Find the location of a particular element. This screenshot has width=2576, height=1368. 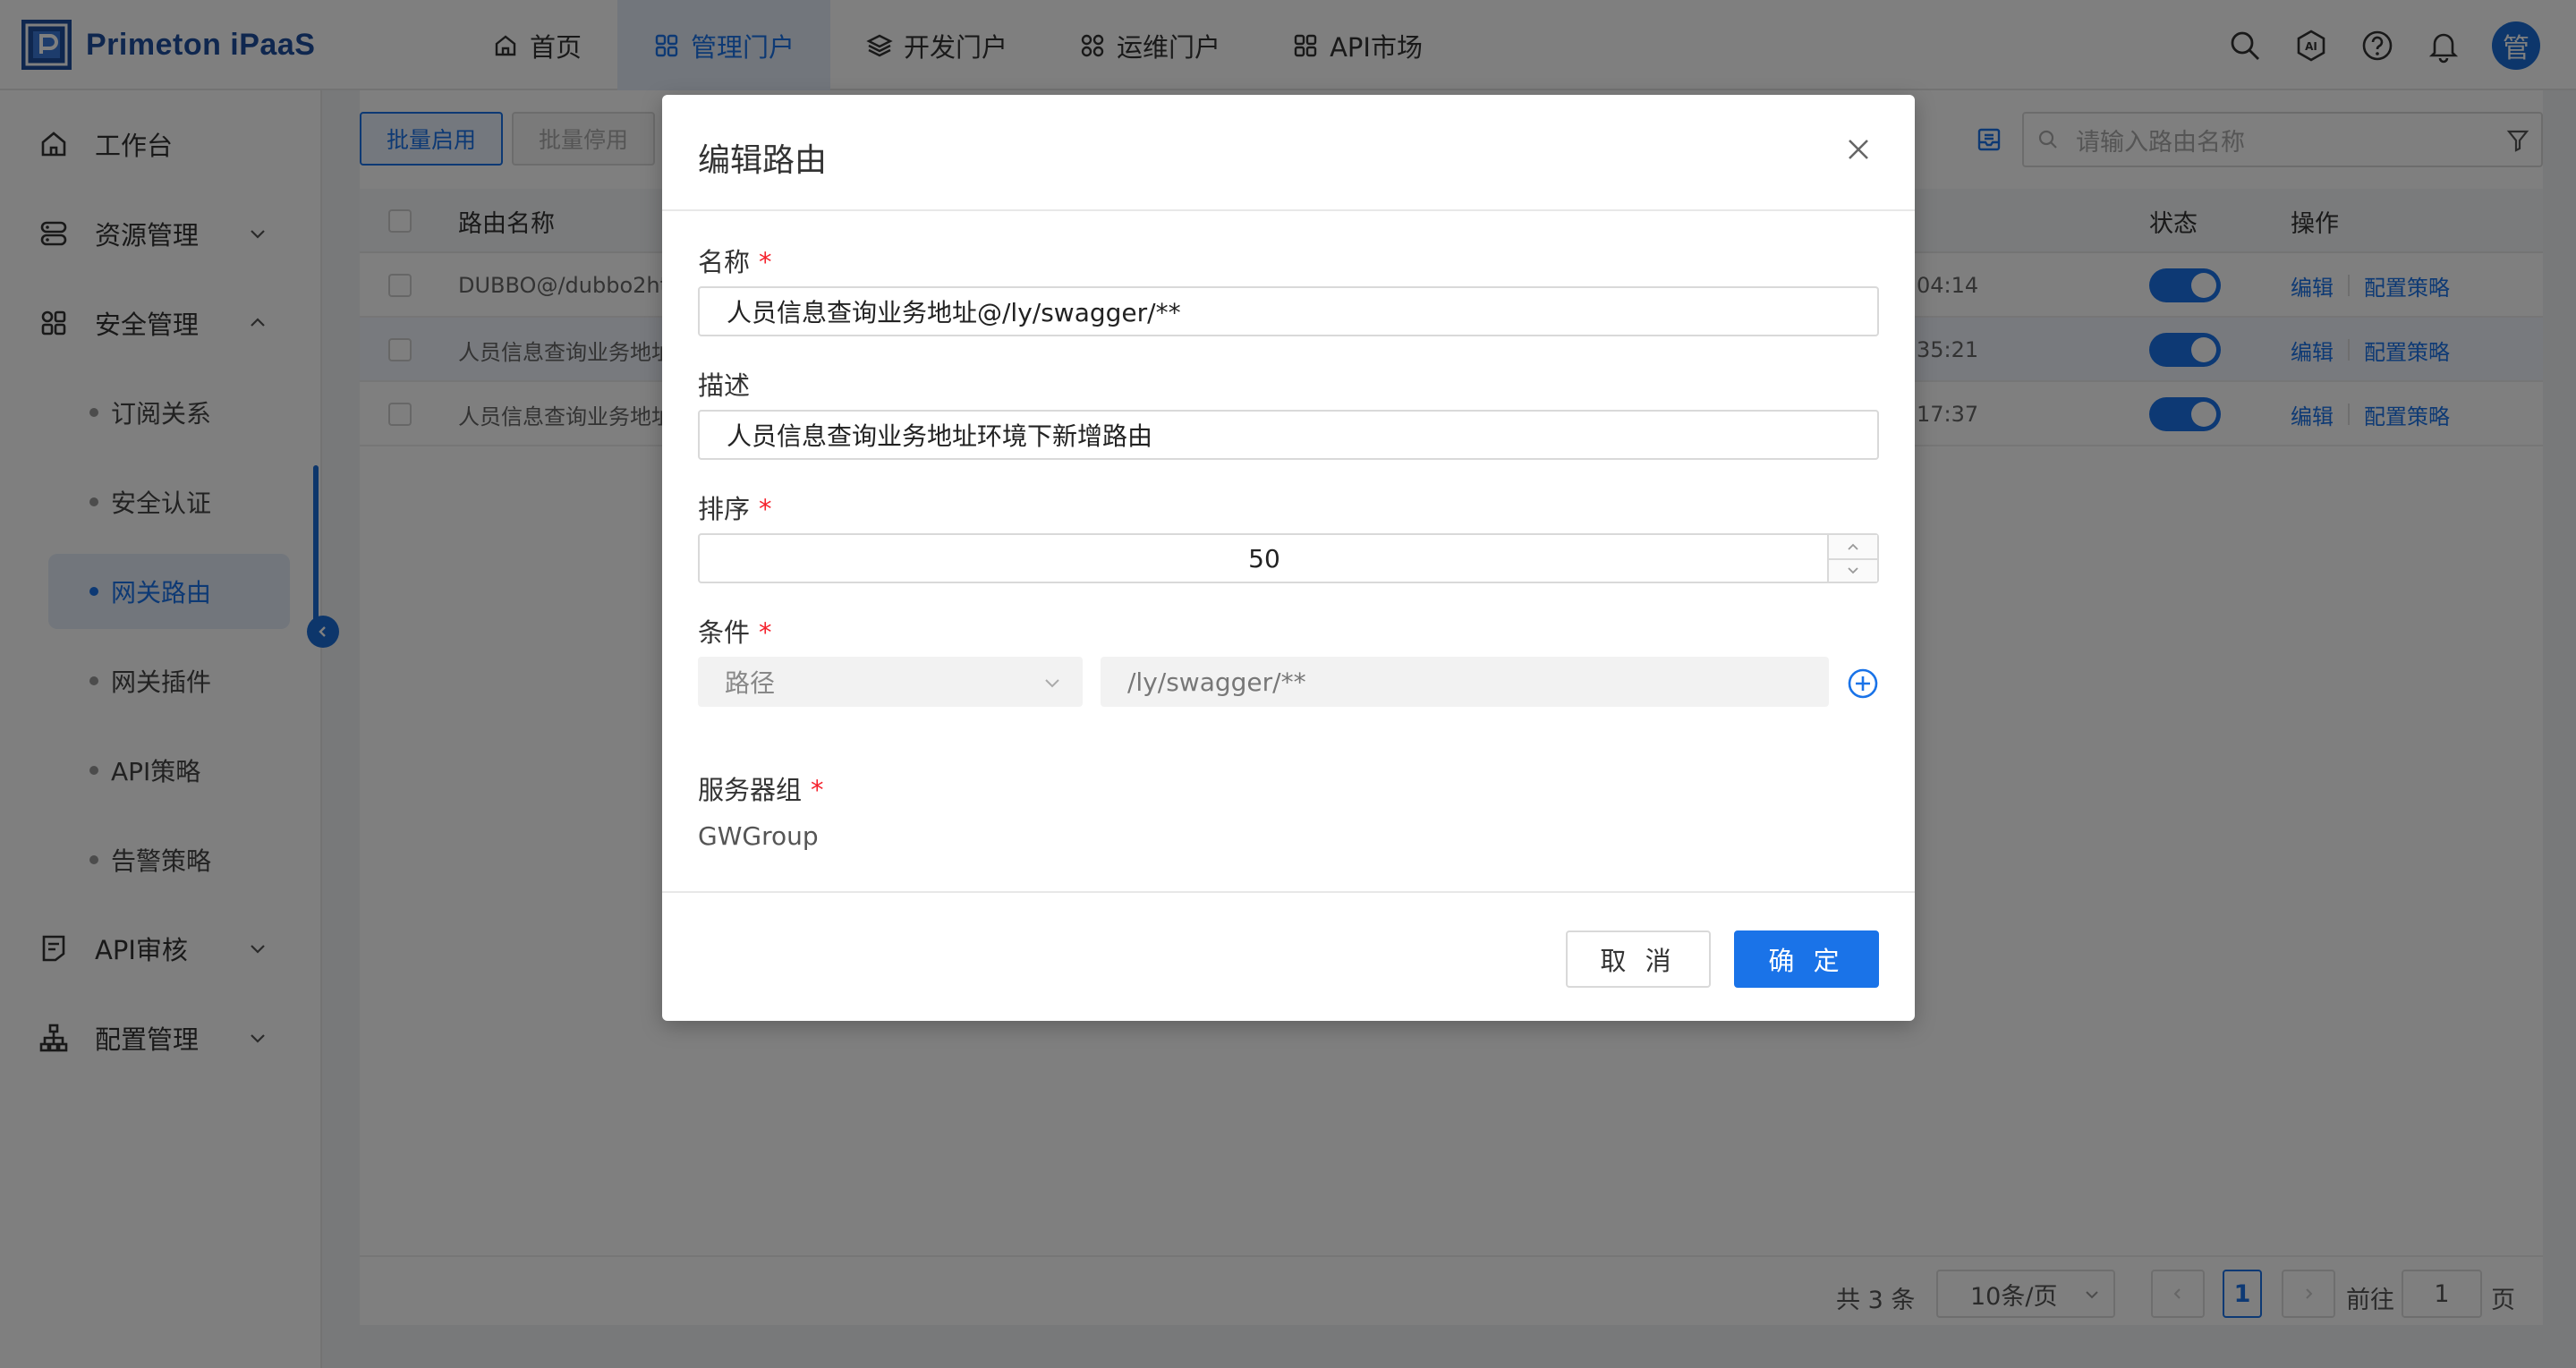

condition-label-text: 条件 is located at coordinates (724, 632).